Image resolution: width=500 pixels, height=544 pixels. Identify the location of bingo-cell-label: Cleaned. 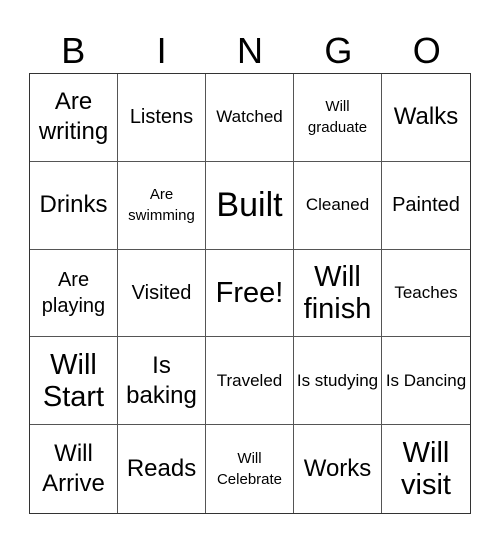
(337, 205).